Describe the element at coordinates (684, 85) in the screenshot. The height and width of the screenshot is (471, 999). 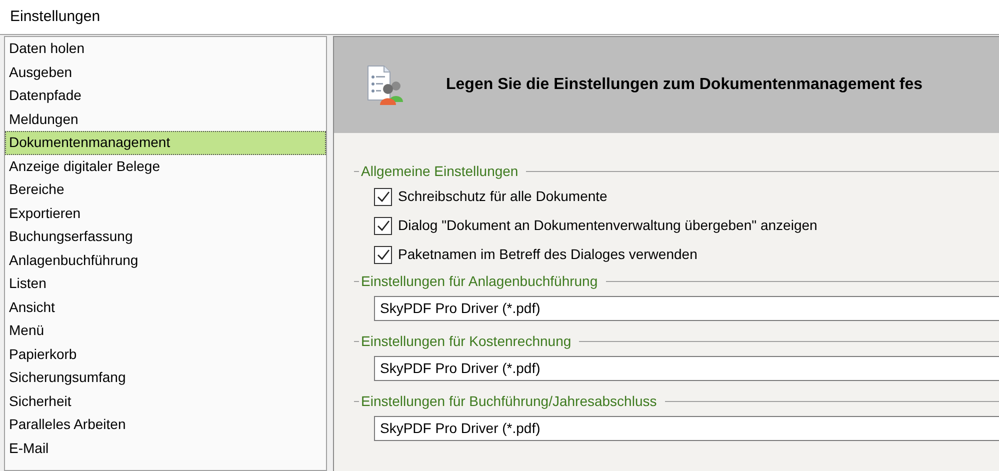
I see `header-title: Legen Sie die Einstellungen zum Dokumentenmanagement fes` at that location.